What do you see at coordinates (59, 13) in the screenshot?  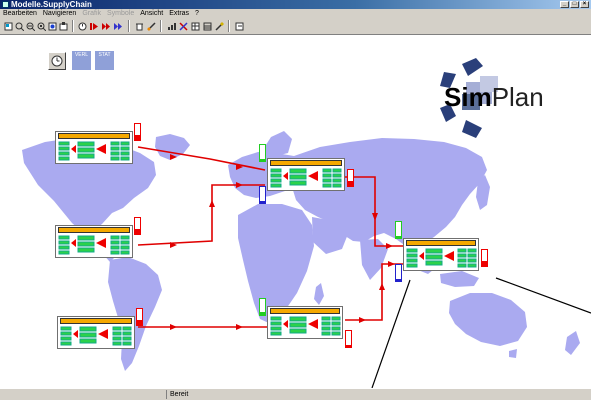 I see `menu-navigieren: Navigieren` at bounding box center [59, 13].